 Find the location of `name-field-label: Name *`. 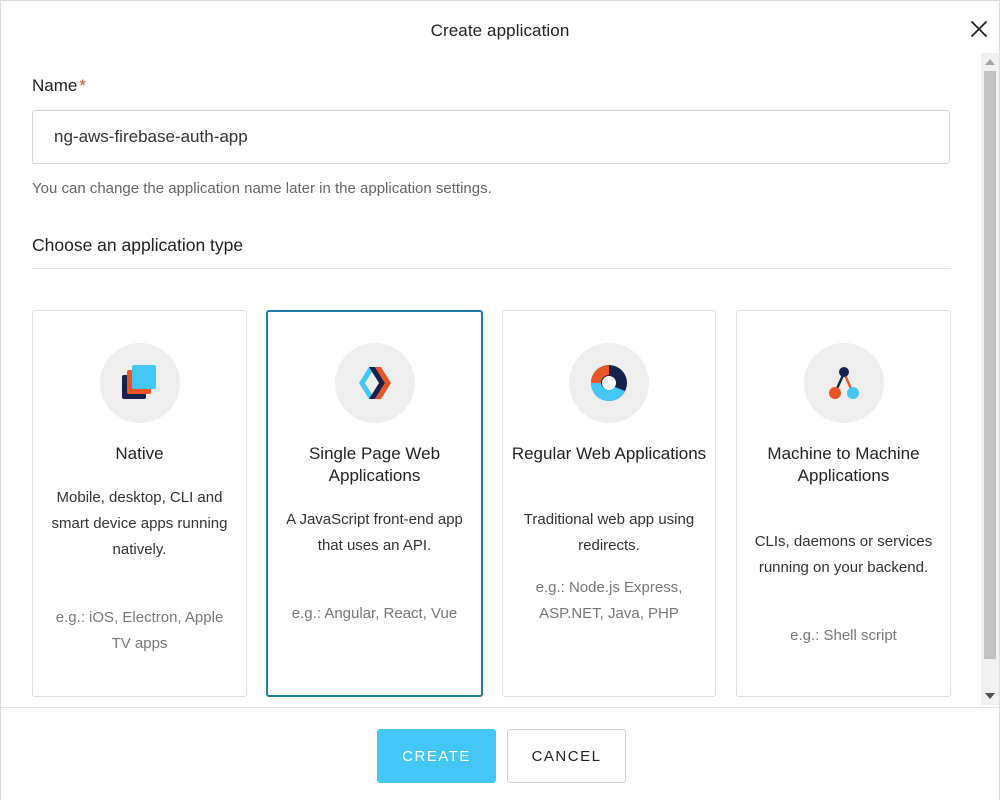

name-field-label: Name * is located at coordinates (59, 85).